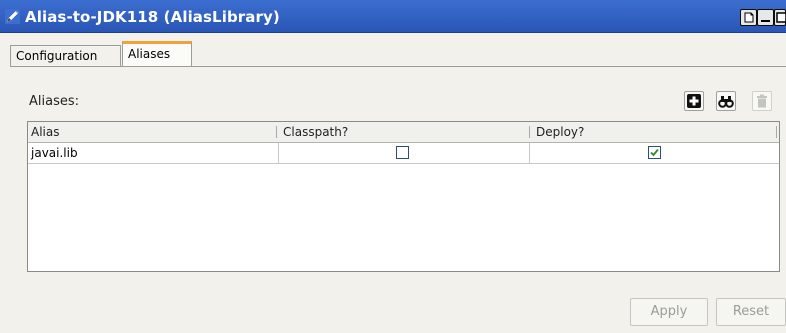  I want to click on column-header-deploy: Deploy?, so click(657, 132).